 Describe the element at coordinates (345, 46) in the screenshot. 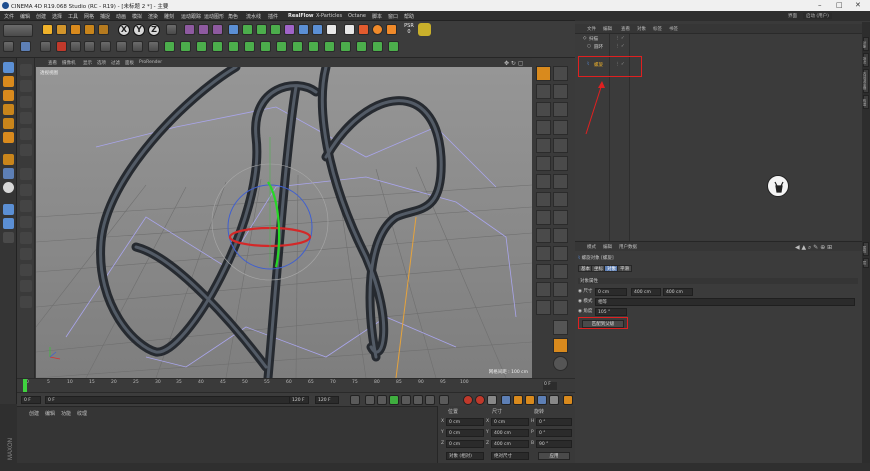

I see `mograph-step-icon` at that location.